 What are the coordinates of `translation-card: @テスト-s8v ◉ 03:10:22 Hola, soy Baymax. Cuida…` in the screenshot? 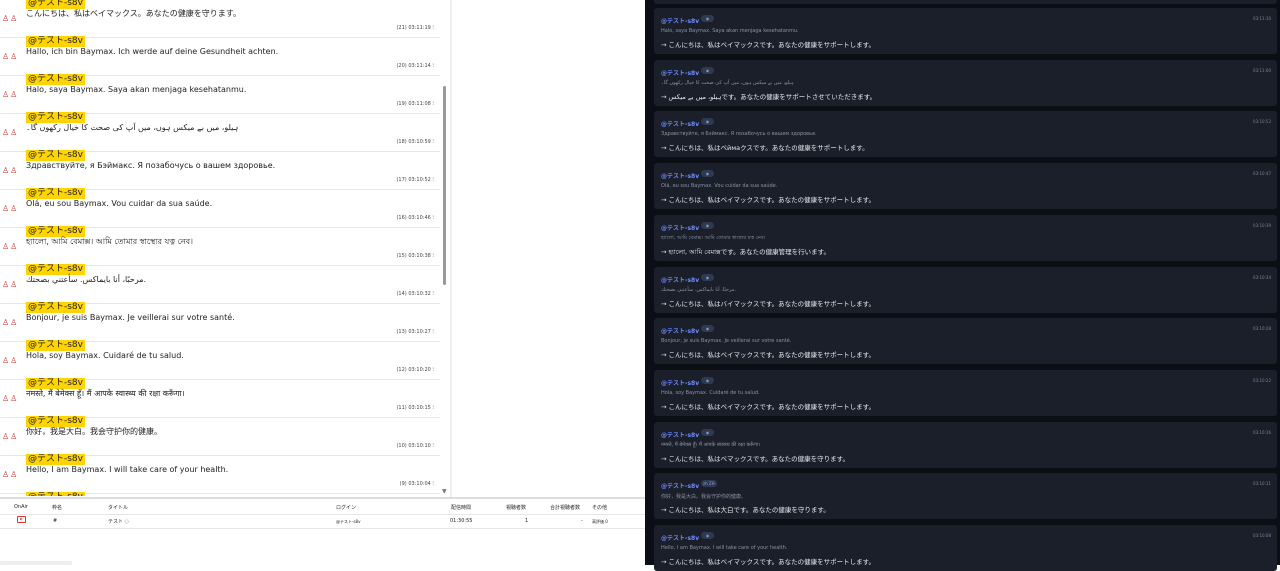 It's located at (965, 393).